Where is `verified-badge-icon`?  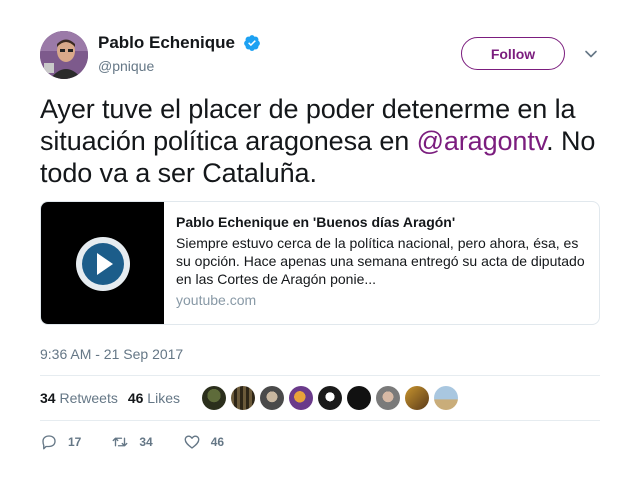 verified-badge-icon is located at coordinates (252, 43).